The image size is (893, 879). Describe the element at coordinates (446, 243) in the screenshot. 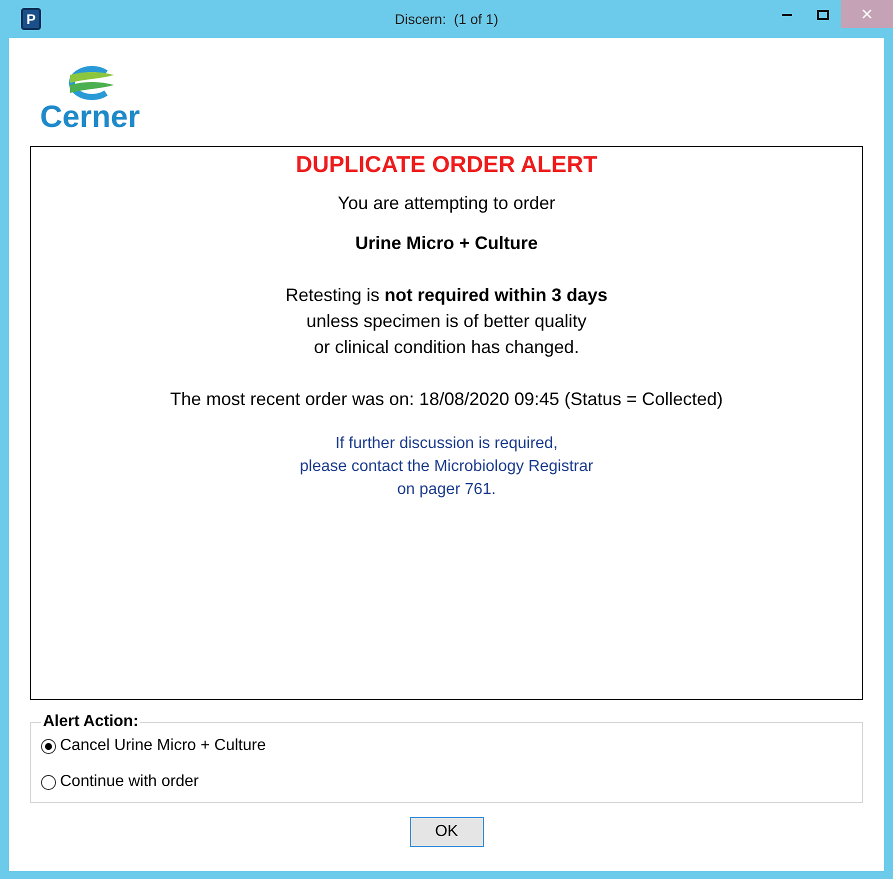

I see `alert-text: Urine Micro + Culture` at that location.